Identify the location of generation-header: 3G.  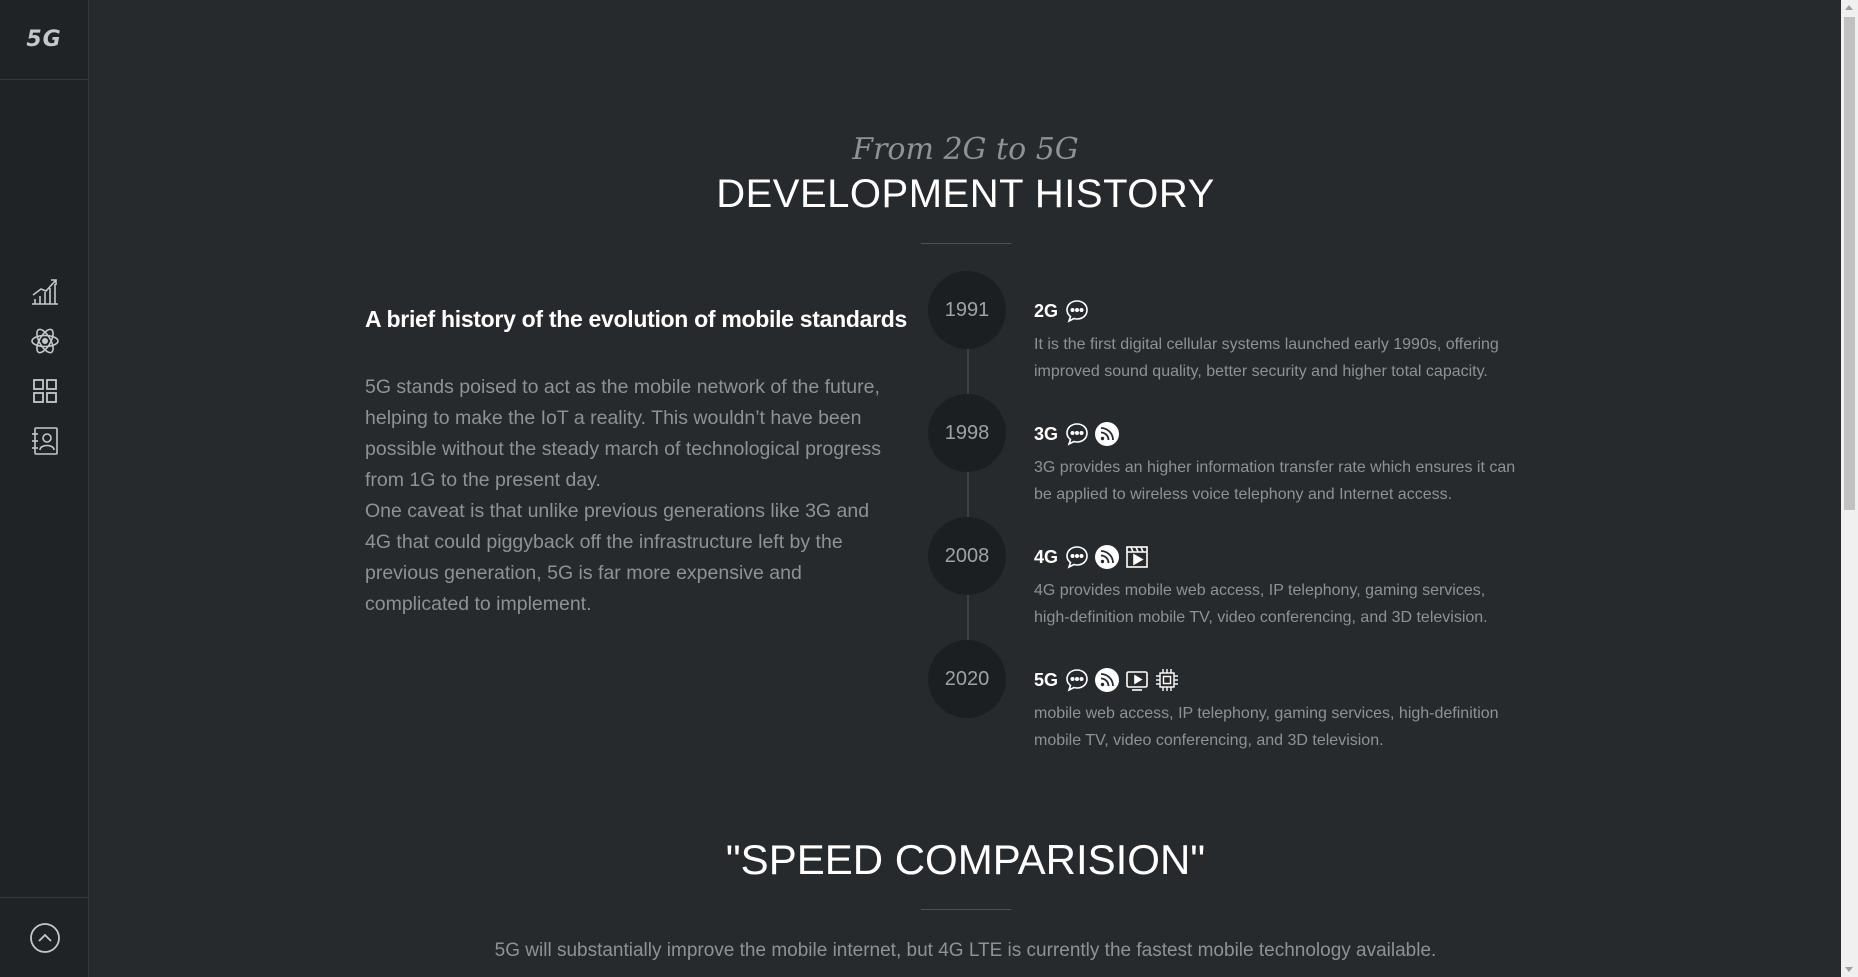
(1077, 434).